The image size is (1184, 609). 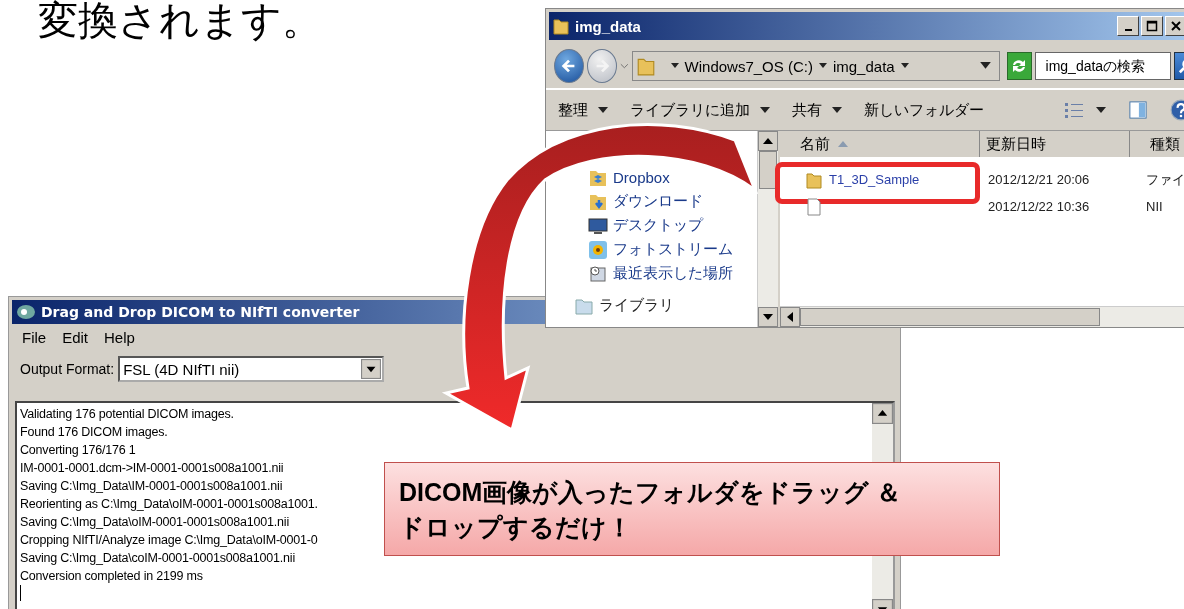 I want to click on log-line: Validating 176 potential DICOM images., so click(x=127, y=414).